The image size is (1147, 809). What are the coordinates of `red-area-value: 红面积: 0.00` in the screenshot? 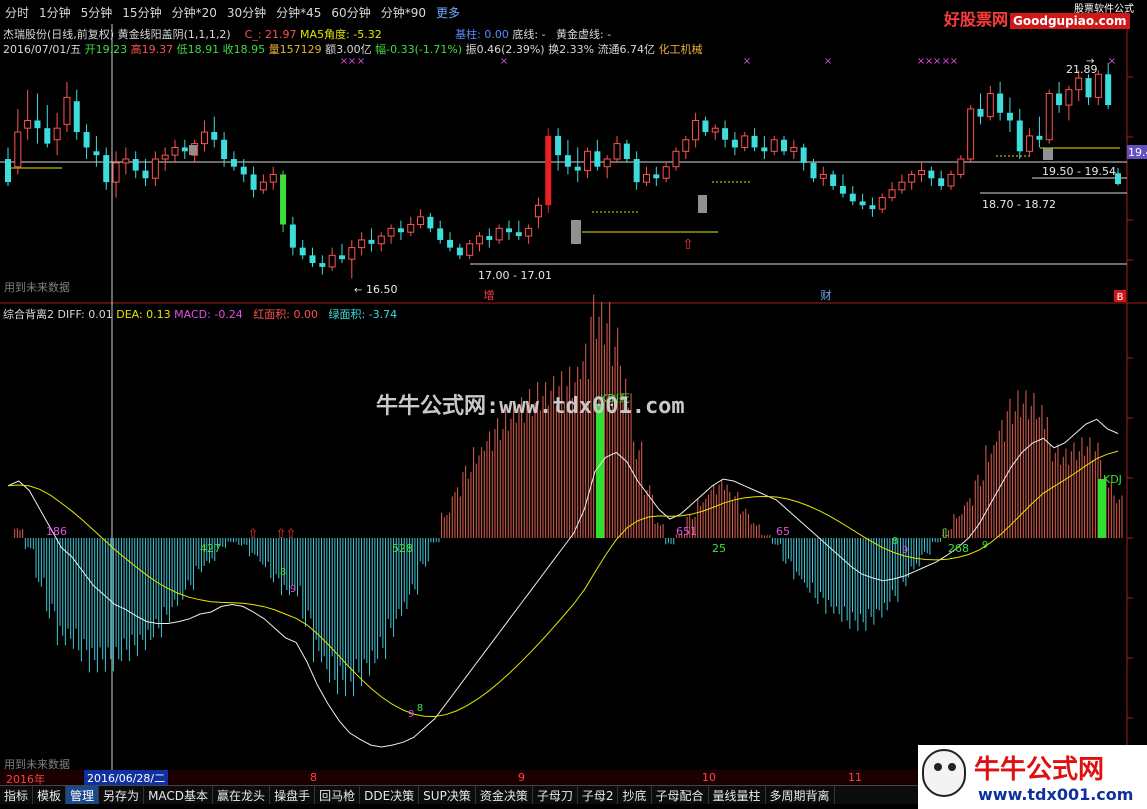 It's located at (286, 314).